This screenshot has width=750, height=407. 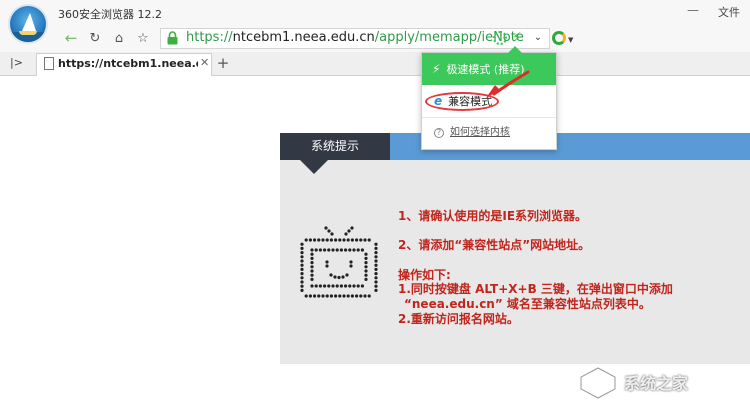 What do you see at coordinates (339, 262) in the screenshot?
I see `tv-icon` at bounding box center [339, 262].